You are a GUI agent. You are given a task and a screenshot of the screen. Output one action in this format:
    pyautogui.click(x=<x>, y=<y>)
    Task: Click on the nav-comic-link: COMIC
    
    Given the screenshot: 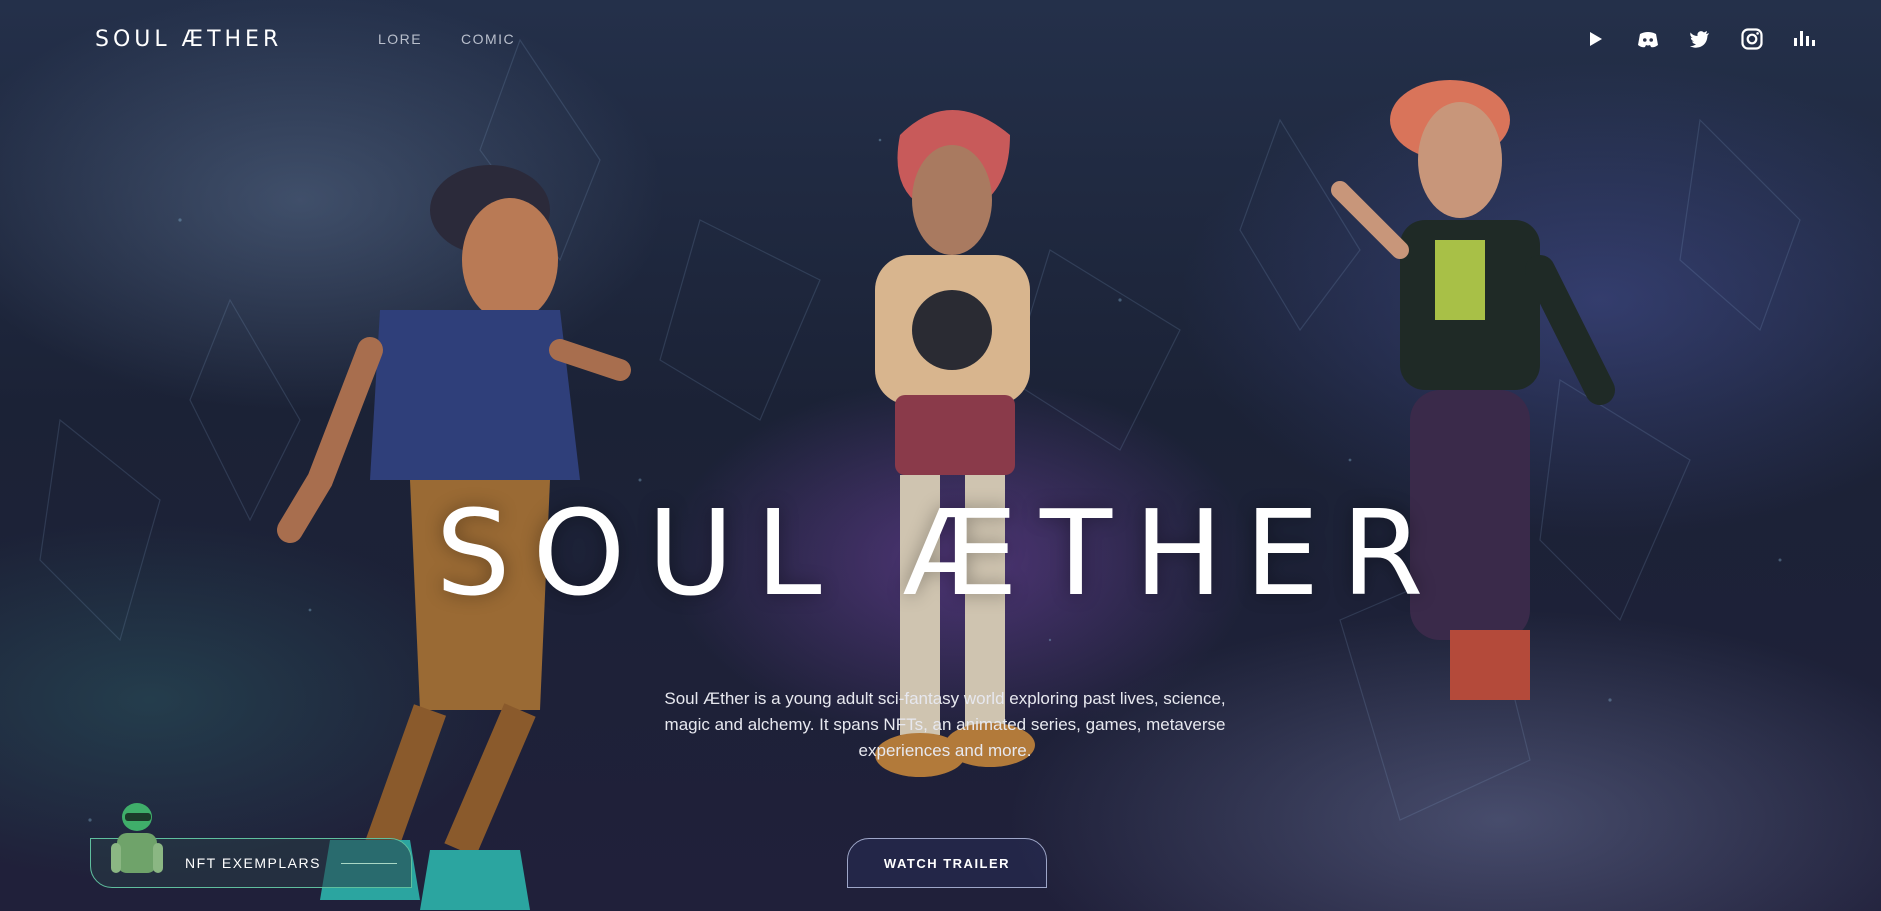 What is the action you would take?
    pyautogui.click(x=488, y=39)
    